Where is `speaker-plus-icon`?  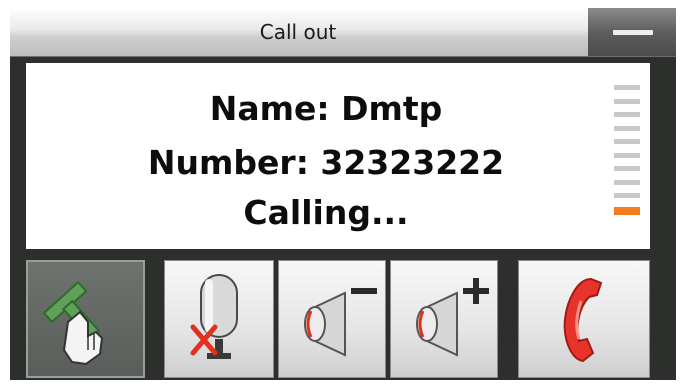 speaker-plus-icon is located at coordinates (452, 317).